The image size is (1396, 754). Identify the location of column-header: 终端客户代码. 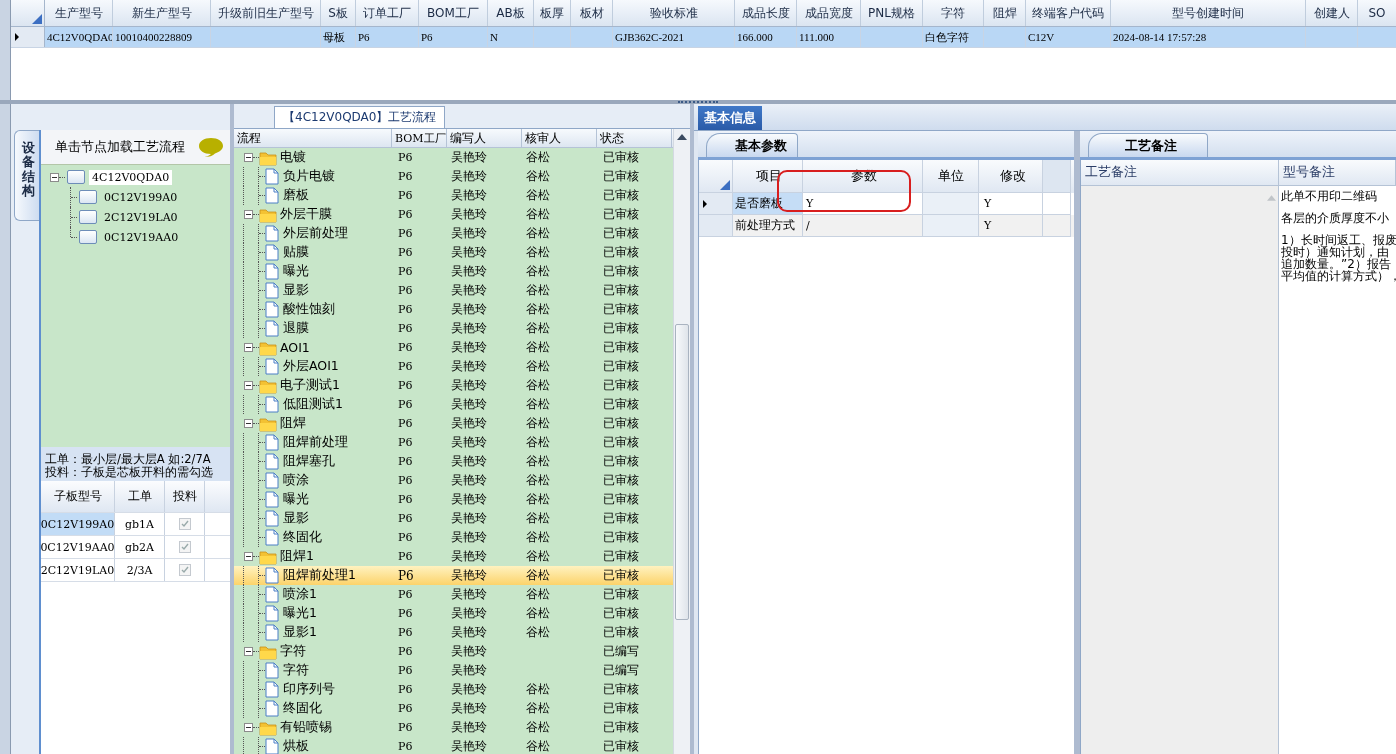
(1068, 13).